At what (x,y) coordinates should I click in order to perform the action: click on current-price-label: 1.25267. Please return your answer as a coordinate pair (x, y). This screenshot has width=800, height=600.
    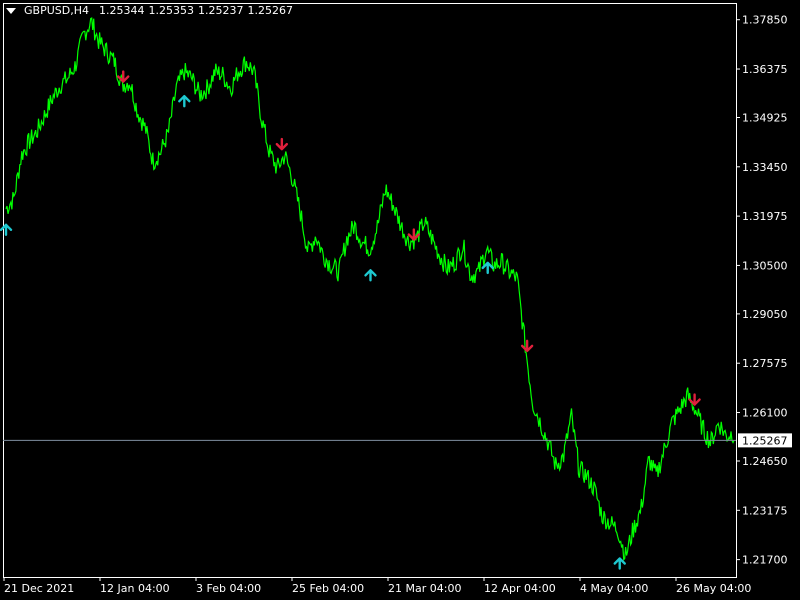
    Looking at the image, I should click on (765, 440).